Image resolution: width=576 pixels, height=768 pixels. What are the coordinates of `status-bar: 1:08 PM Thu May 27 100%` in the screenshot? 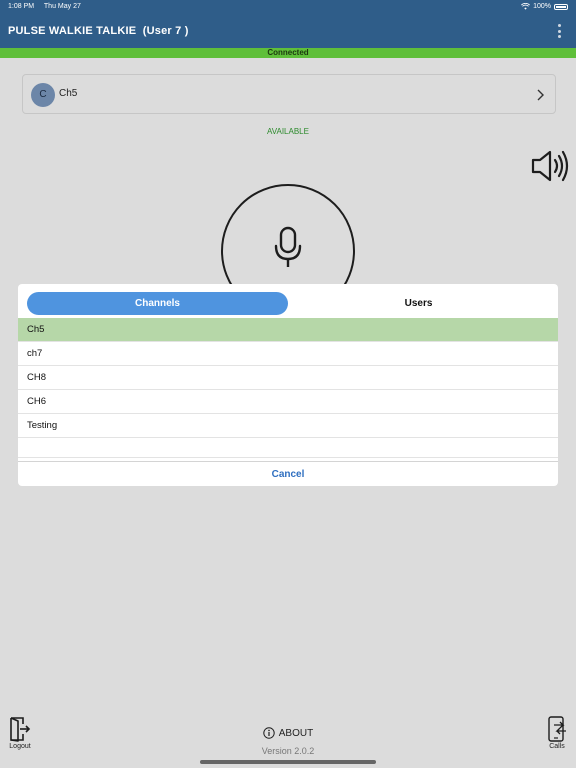 It's located at (288, 7).